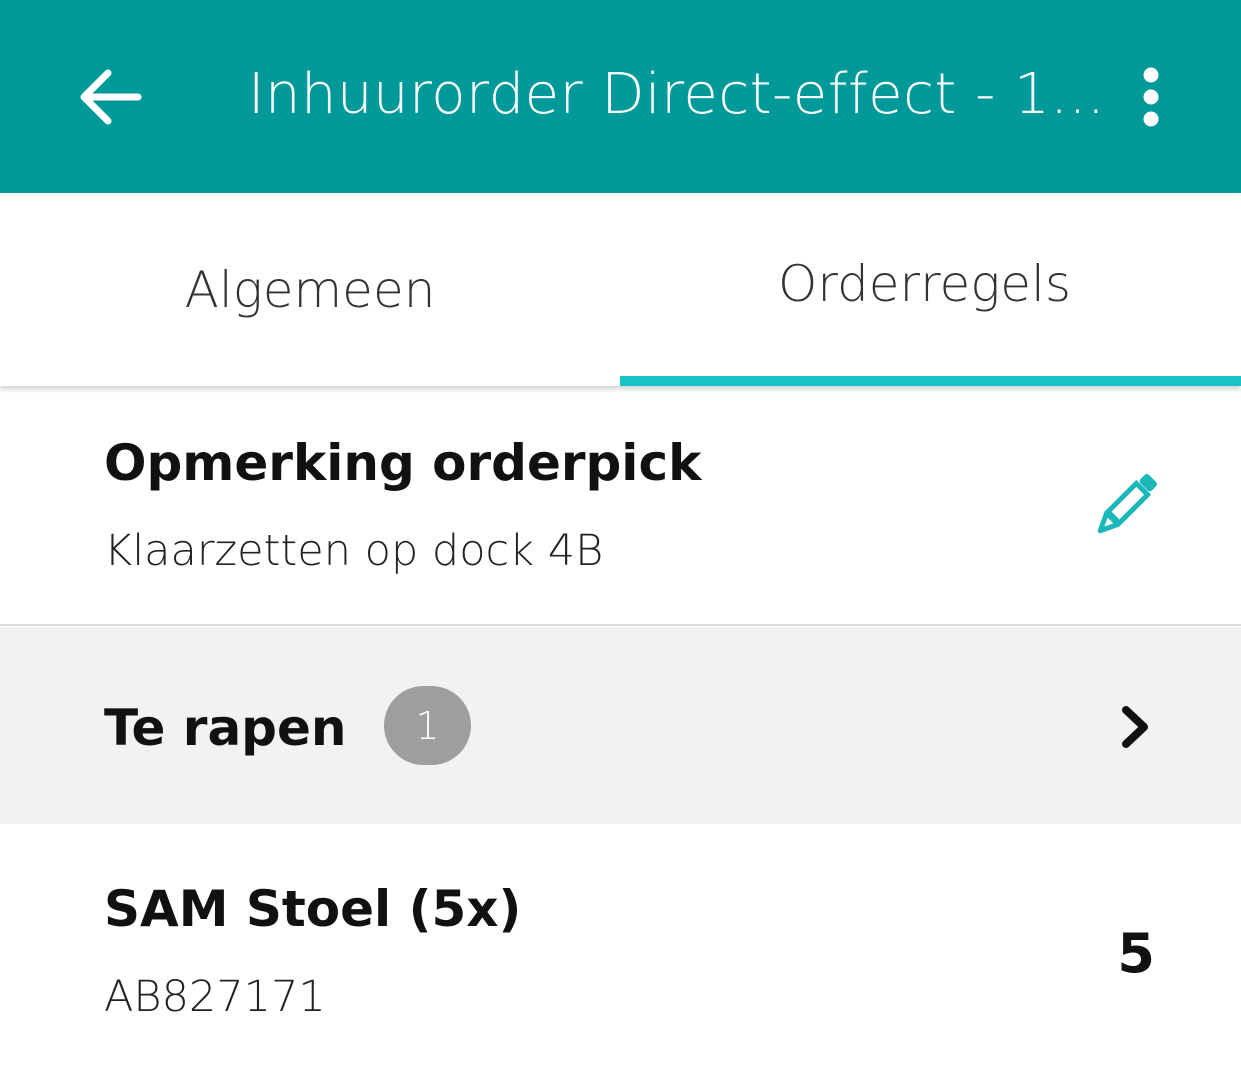  Describe the element at coordinates (1136, 953) in the screenshot. I see `item-quantity: 5` at that location.